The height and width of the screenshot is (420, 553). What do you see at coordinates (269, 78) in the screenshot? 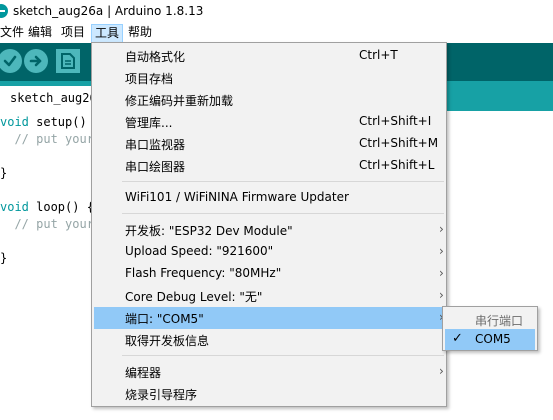
I see `menu-item-archive-sketch: 项目存档` at bounding box center [269, 78].